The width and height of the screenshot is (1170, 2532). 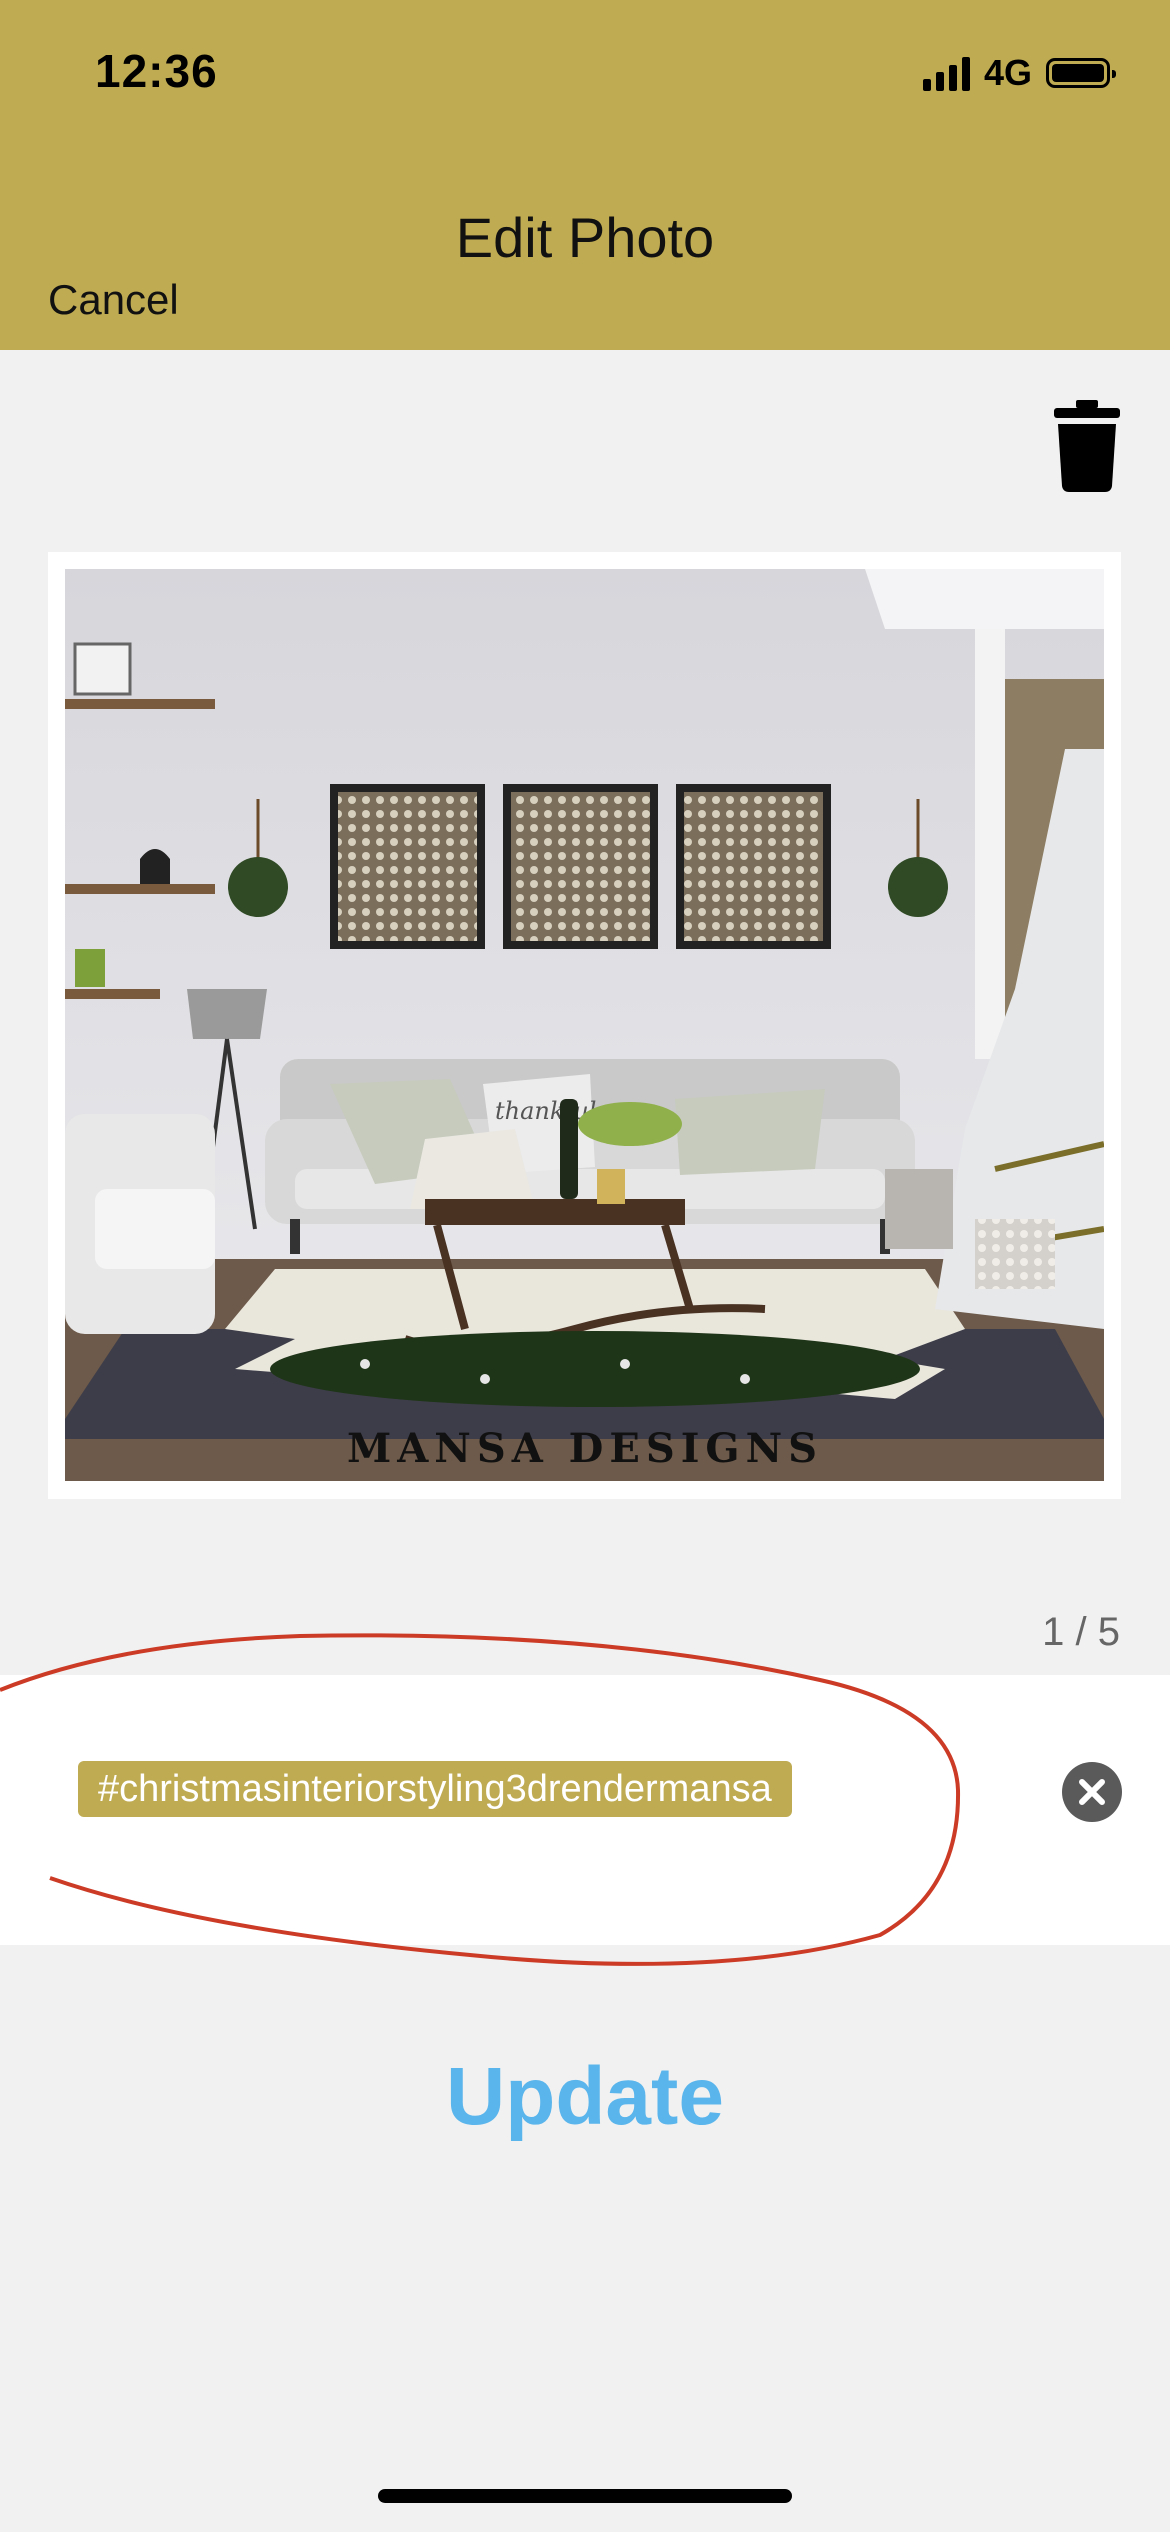 I want to click on clear-tags-button, so click(x=1092, y=1792).